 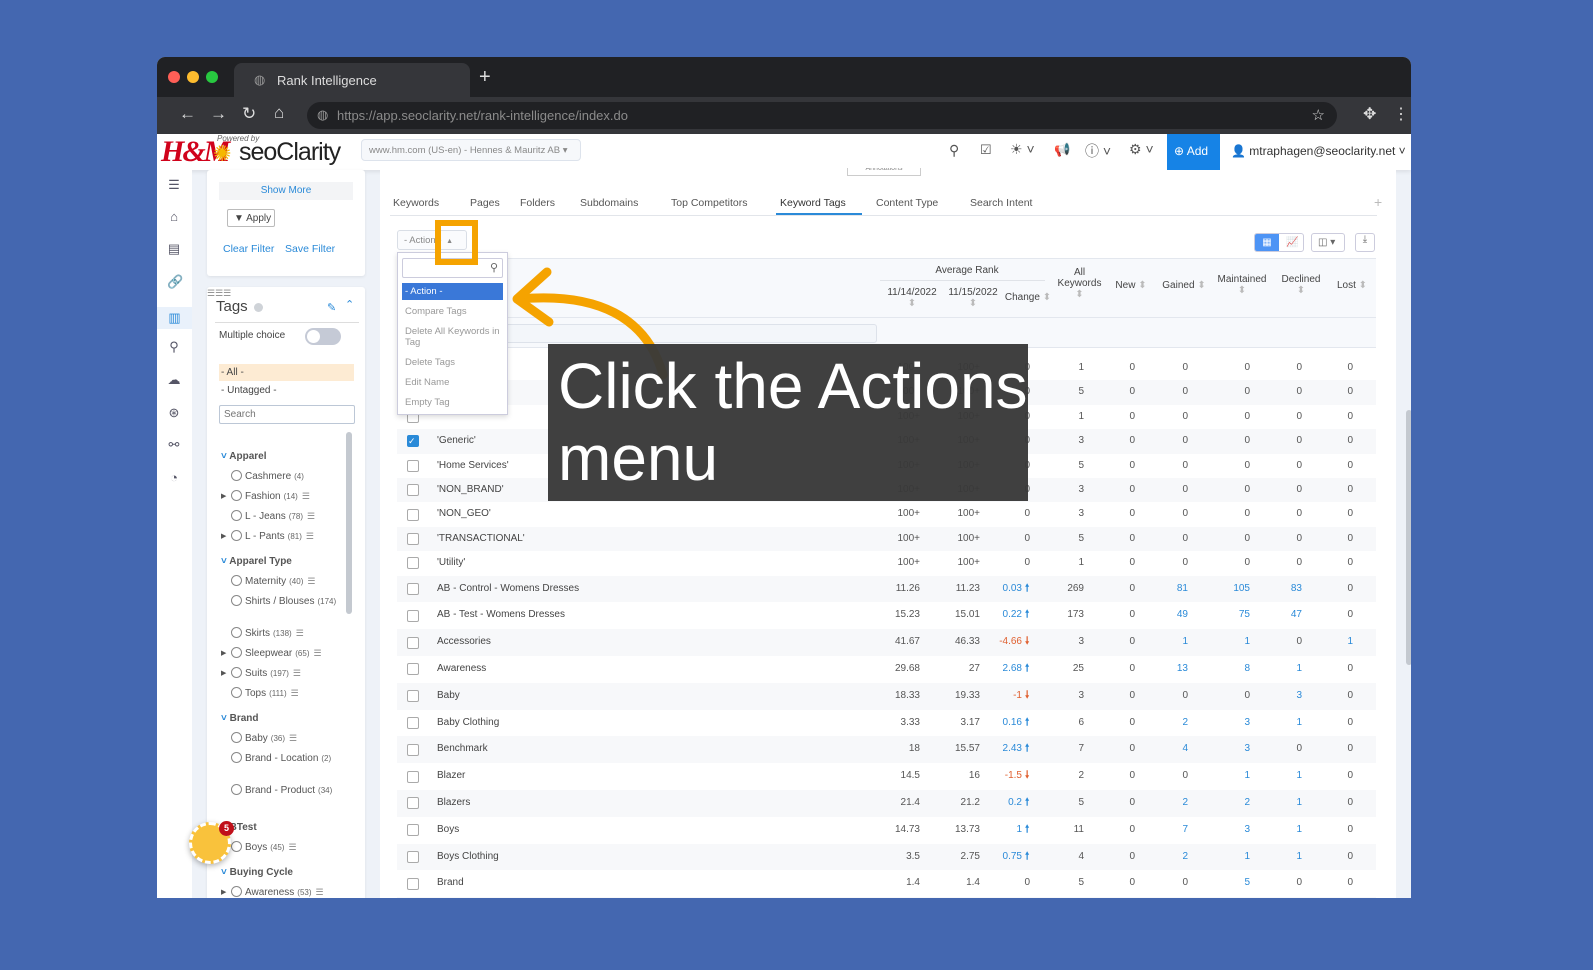 What do you see at coordinates (1401, 114) in the screenshot?
I see `browser-menu-icon: ⋮` at bounding box center [1401, 114].